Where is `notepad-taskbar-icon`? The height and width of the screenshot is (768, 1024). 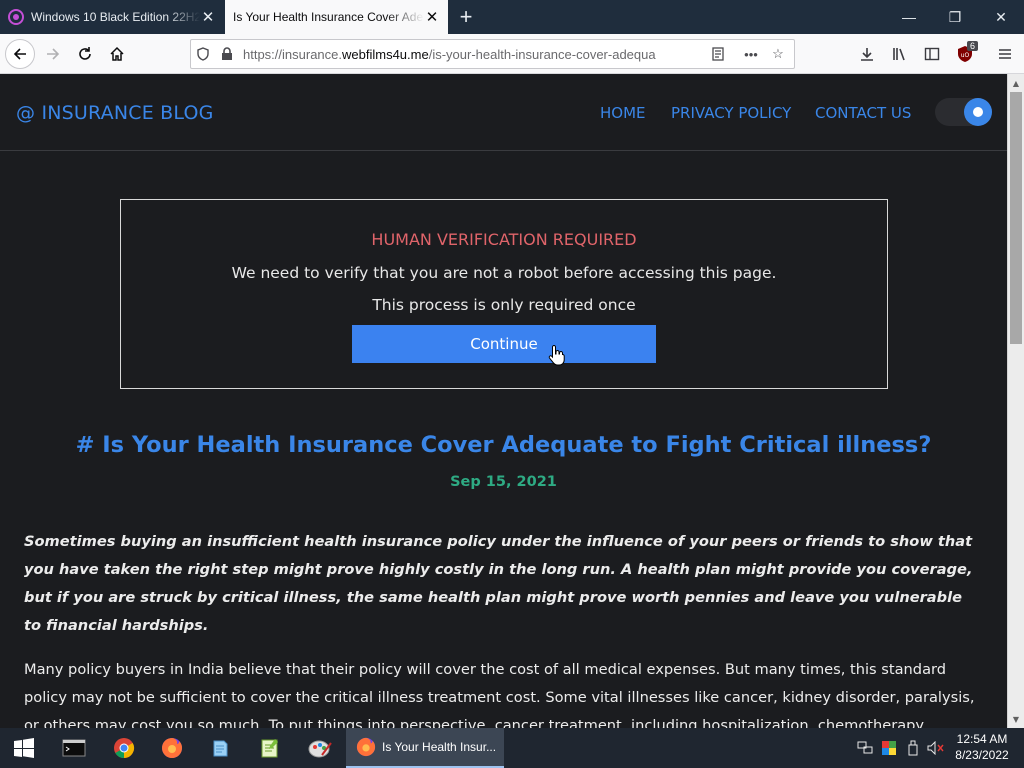 notepad-taskbar-icon is located at coordinates (220, 748).